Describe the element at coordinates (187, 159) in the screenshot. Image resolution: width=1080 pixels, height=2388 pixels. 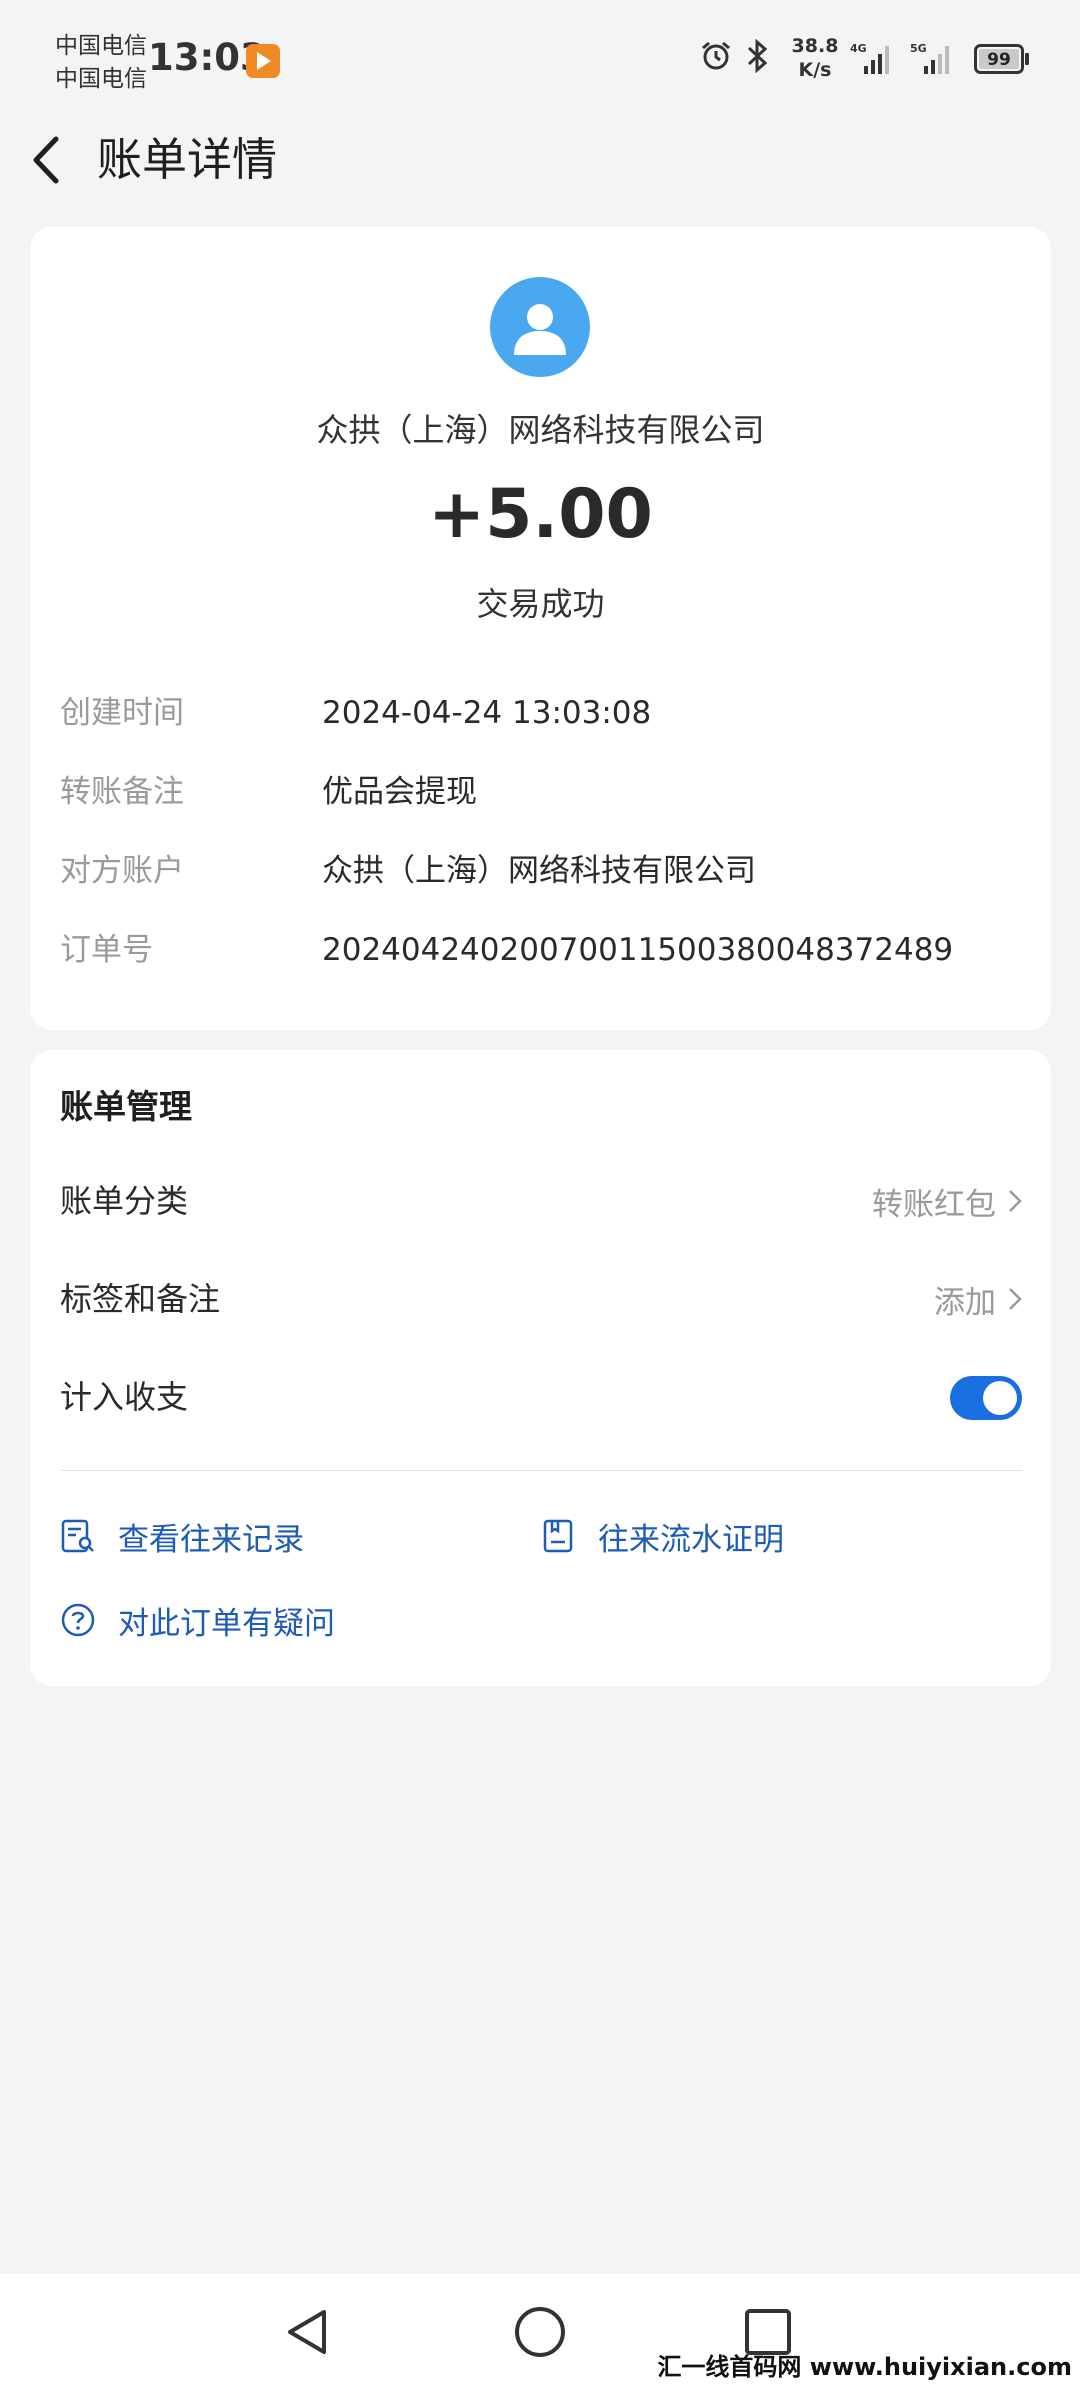
I see `page-title: 账单详情` at that location.